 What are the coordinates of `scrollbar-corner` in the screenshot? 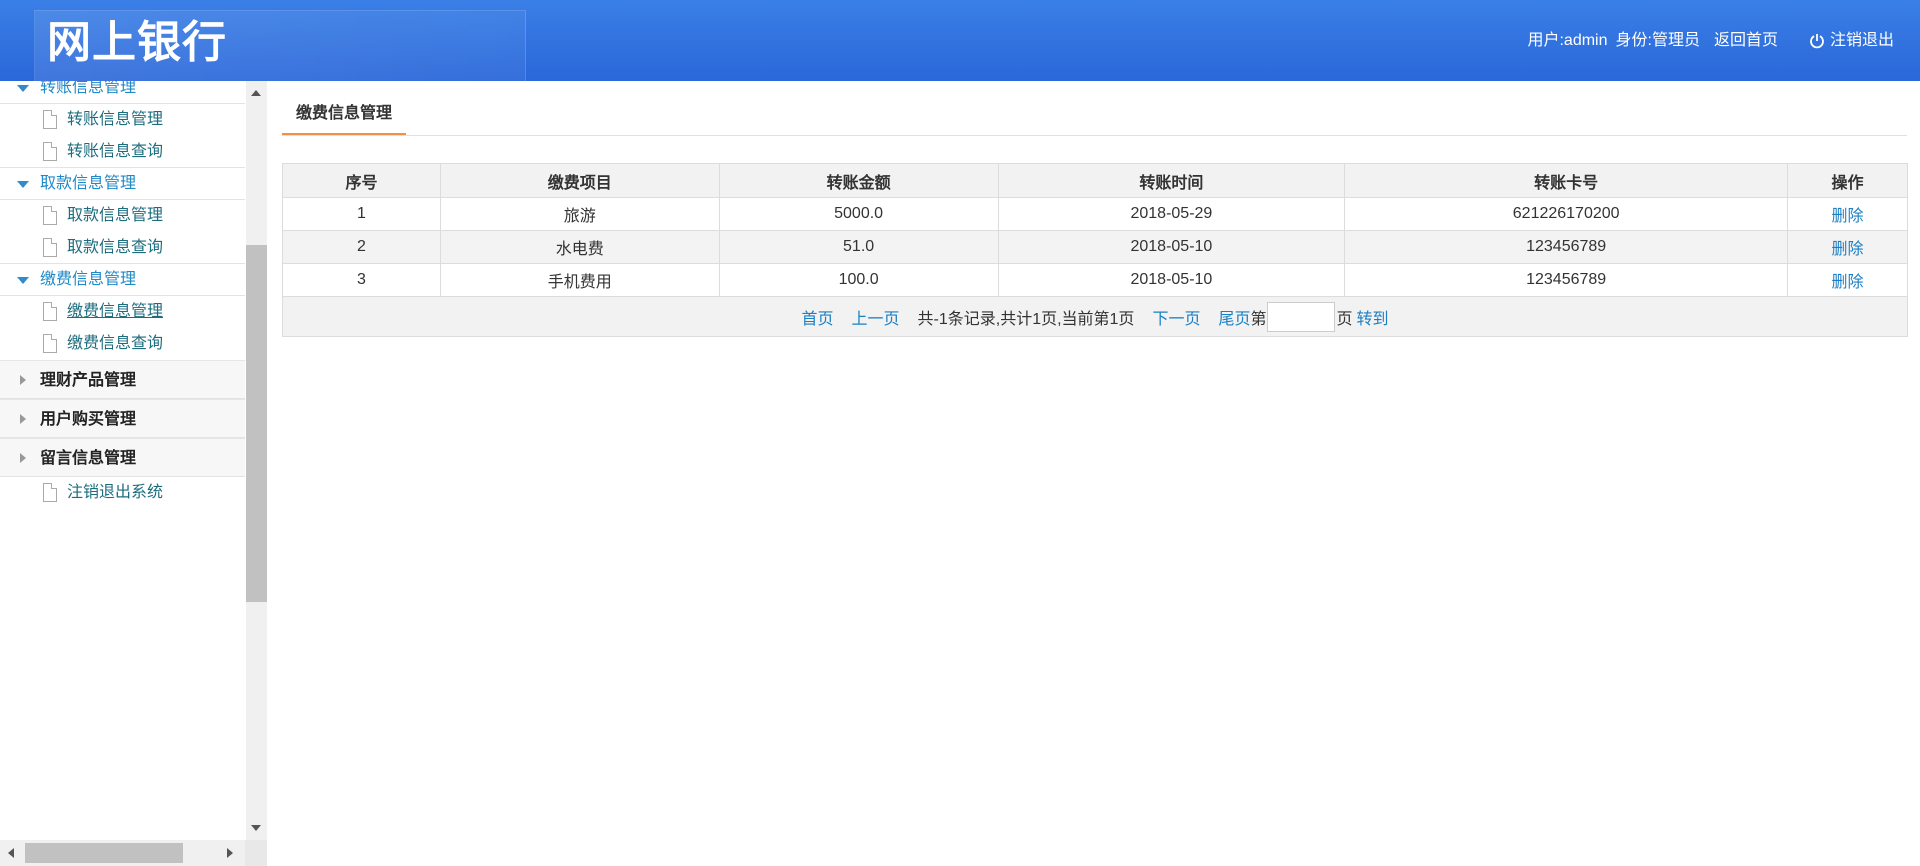 It's located at (256, 853).